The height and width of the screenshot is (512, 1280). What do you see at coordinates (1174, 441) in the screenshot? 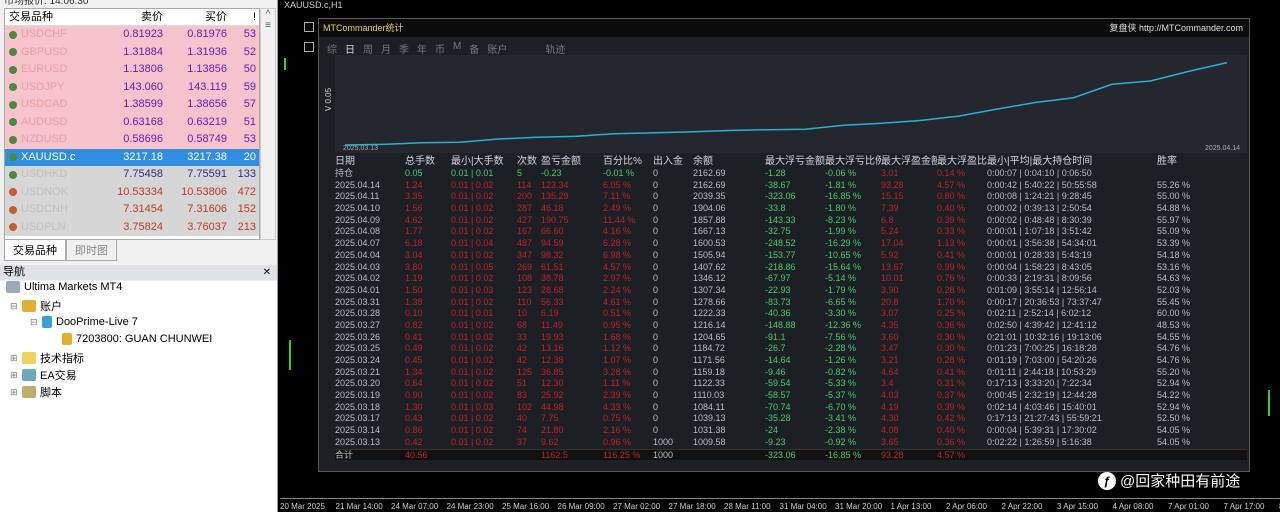
I see `table-cell: 54.05 %` at bounding box center [1174, 441].